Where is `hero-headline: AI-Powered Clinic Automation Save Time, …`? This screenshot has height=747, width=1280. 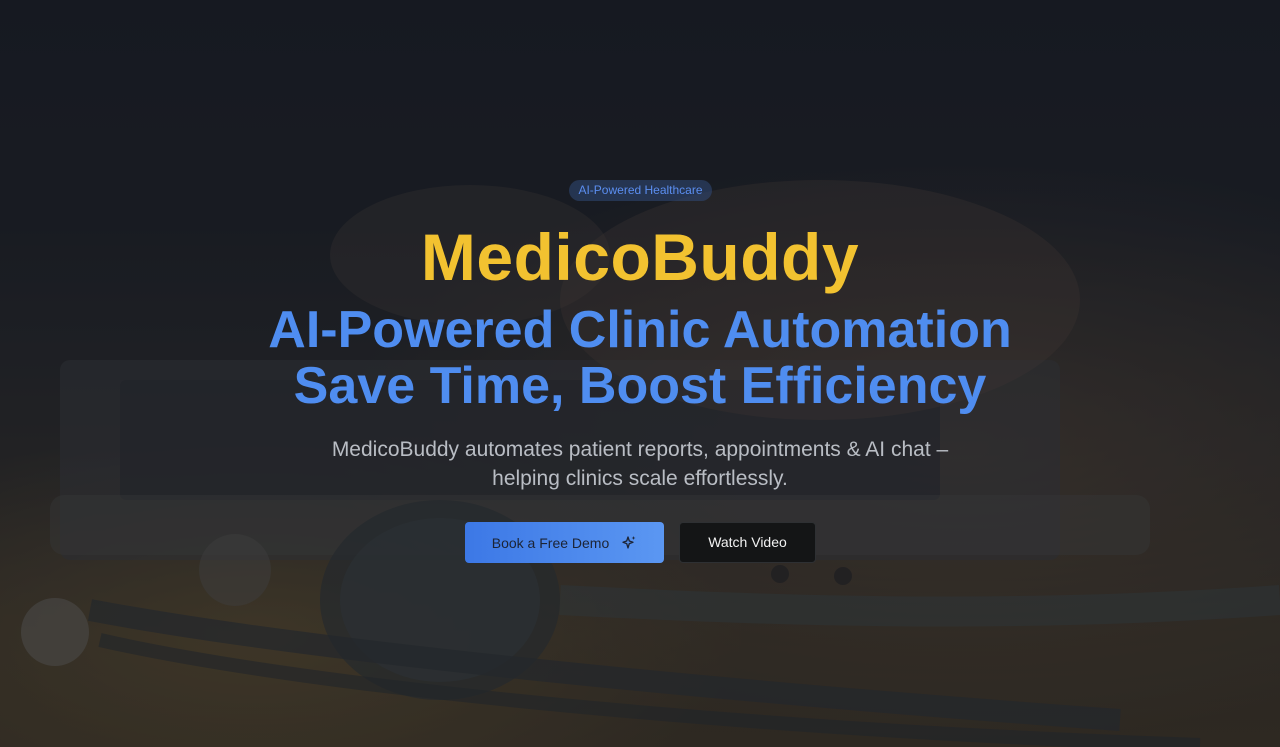 hero-headline: AI-Powered Clinic Automation Save Time, … is located at coordinates (640, 358).